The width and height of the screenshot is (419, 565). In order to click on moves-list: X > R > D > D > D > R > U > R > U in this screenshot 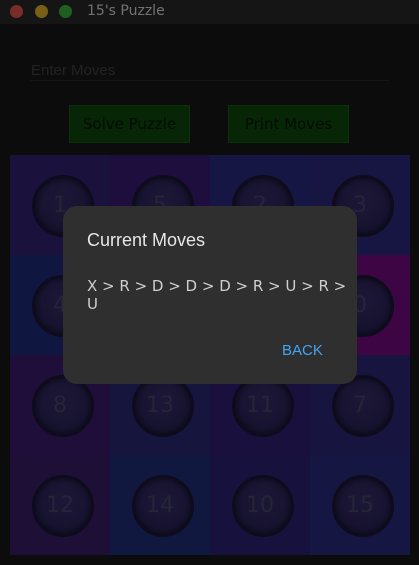, I will do `click(217, 295)`.